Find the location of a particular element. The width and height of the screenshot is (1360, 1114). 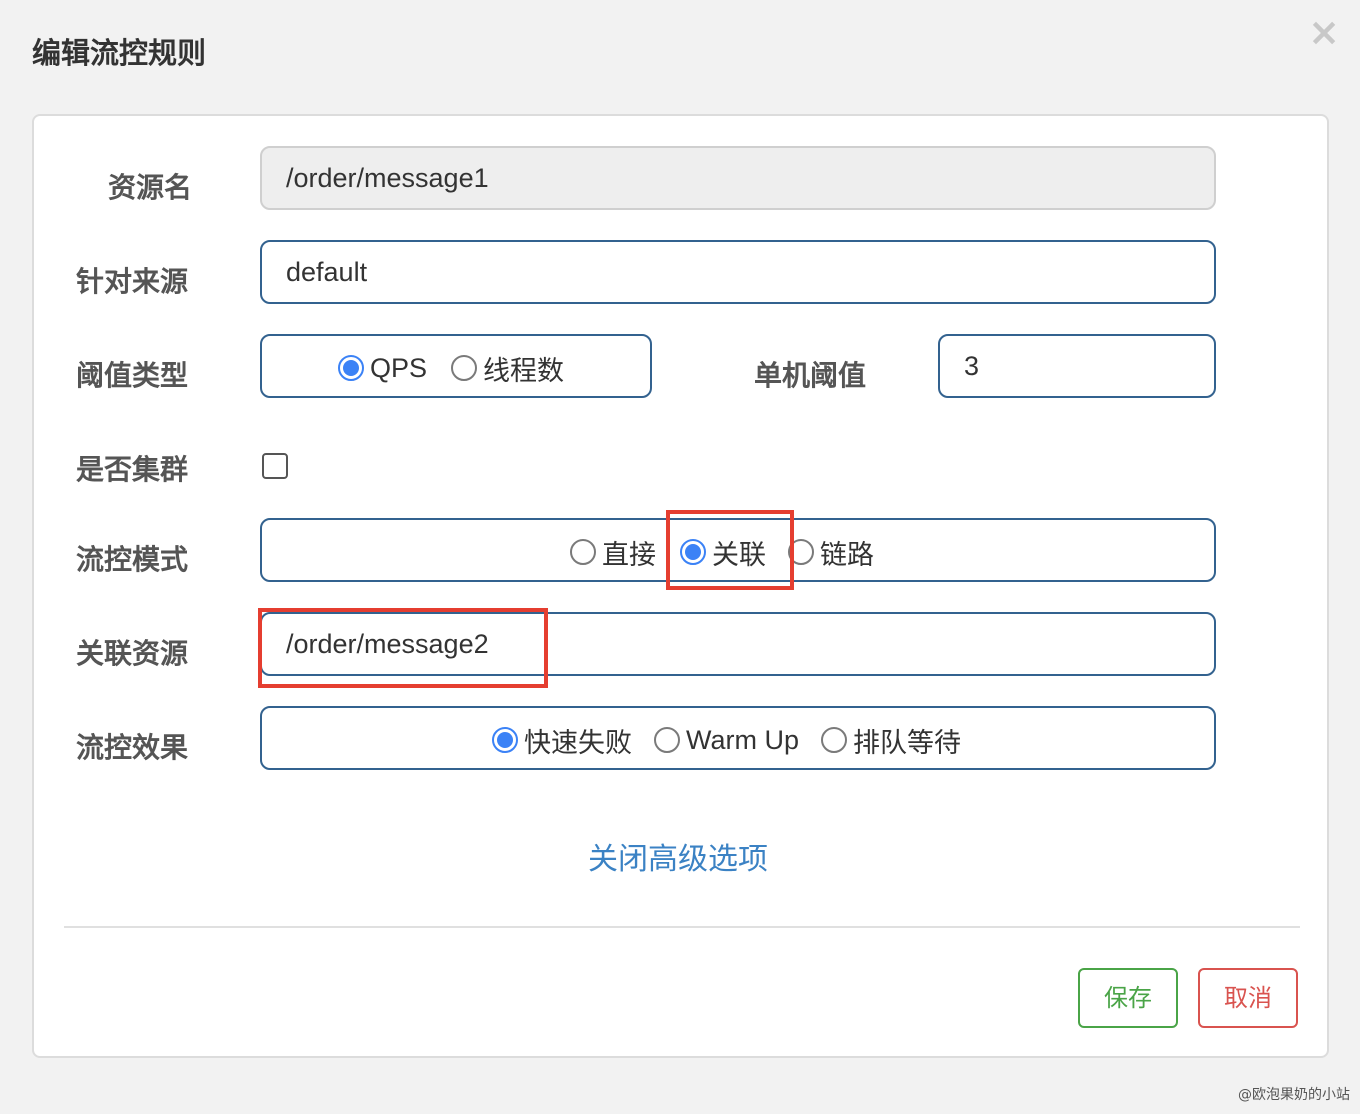

strategy-option-relate: 关联 is located at coordinates (723, 552).